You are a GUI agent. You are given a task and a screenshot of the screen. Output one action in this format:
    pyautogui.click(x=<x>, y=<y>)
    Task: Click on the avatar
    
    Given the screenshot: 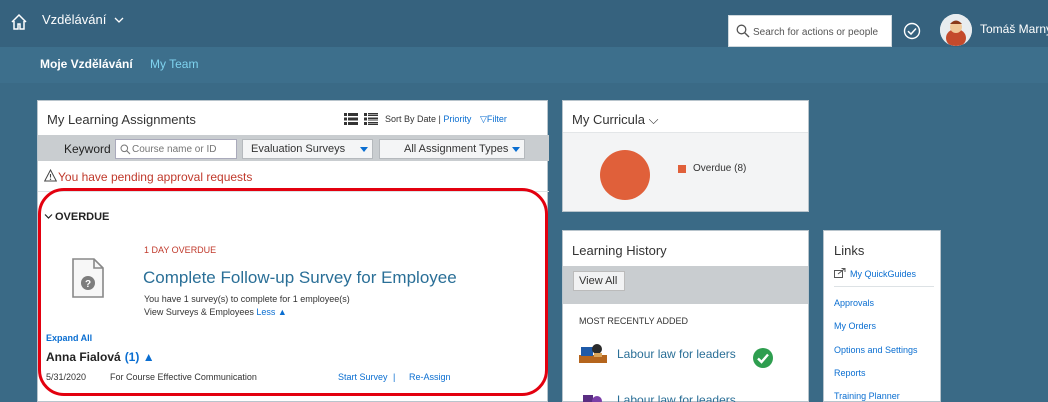 What is the action you would take?
    pyautogui.click(x=956, y=30)
    